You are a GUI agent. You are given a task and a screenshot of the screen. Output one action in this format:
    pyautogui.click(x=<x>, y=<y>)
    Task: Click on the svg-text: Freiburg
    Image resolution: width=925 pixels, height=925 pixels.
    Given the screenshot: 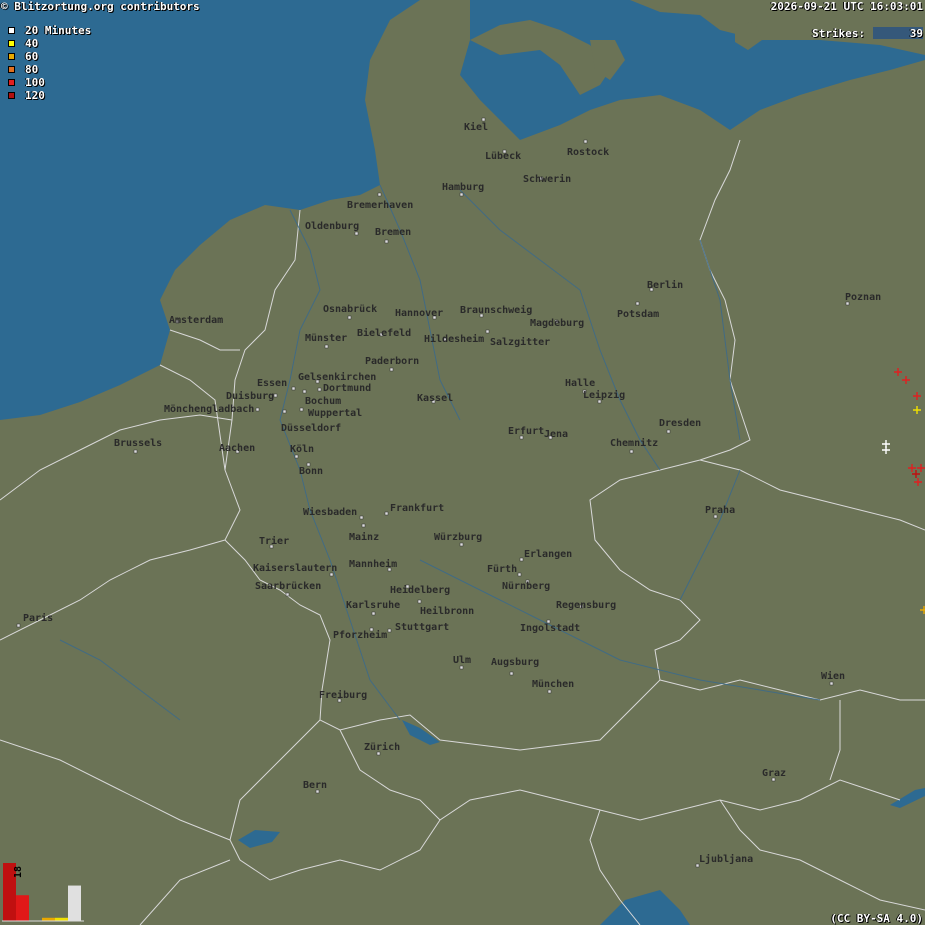 What is the action you would take?
    pyautogui.click(x=343, y=695)
    